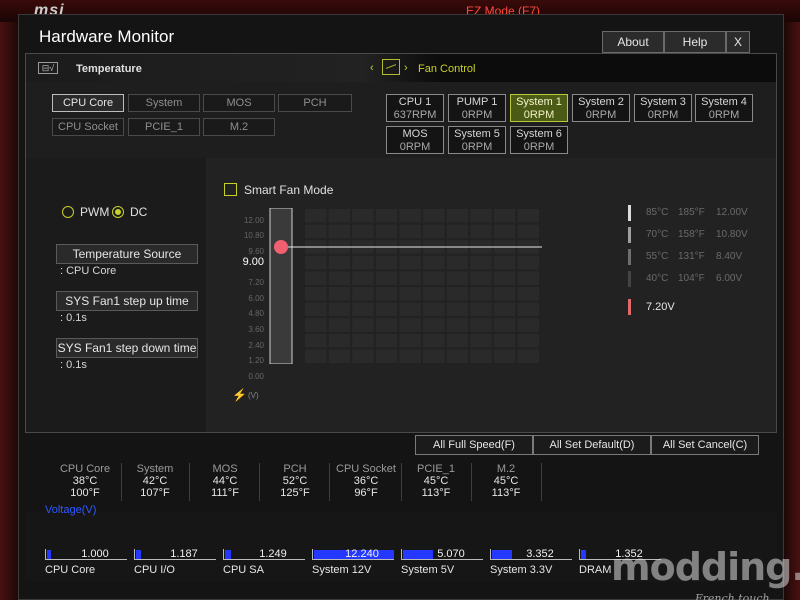 The width and height of the screenshot is (800, 600). I want to click on voltage-value: 3.352, so click(540, 554).